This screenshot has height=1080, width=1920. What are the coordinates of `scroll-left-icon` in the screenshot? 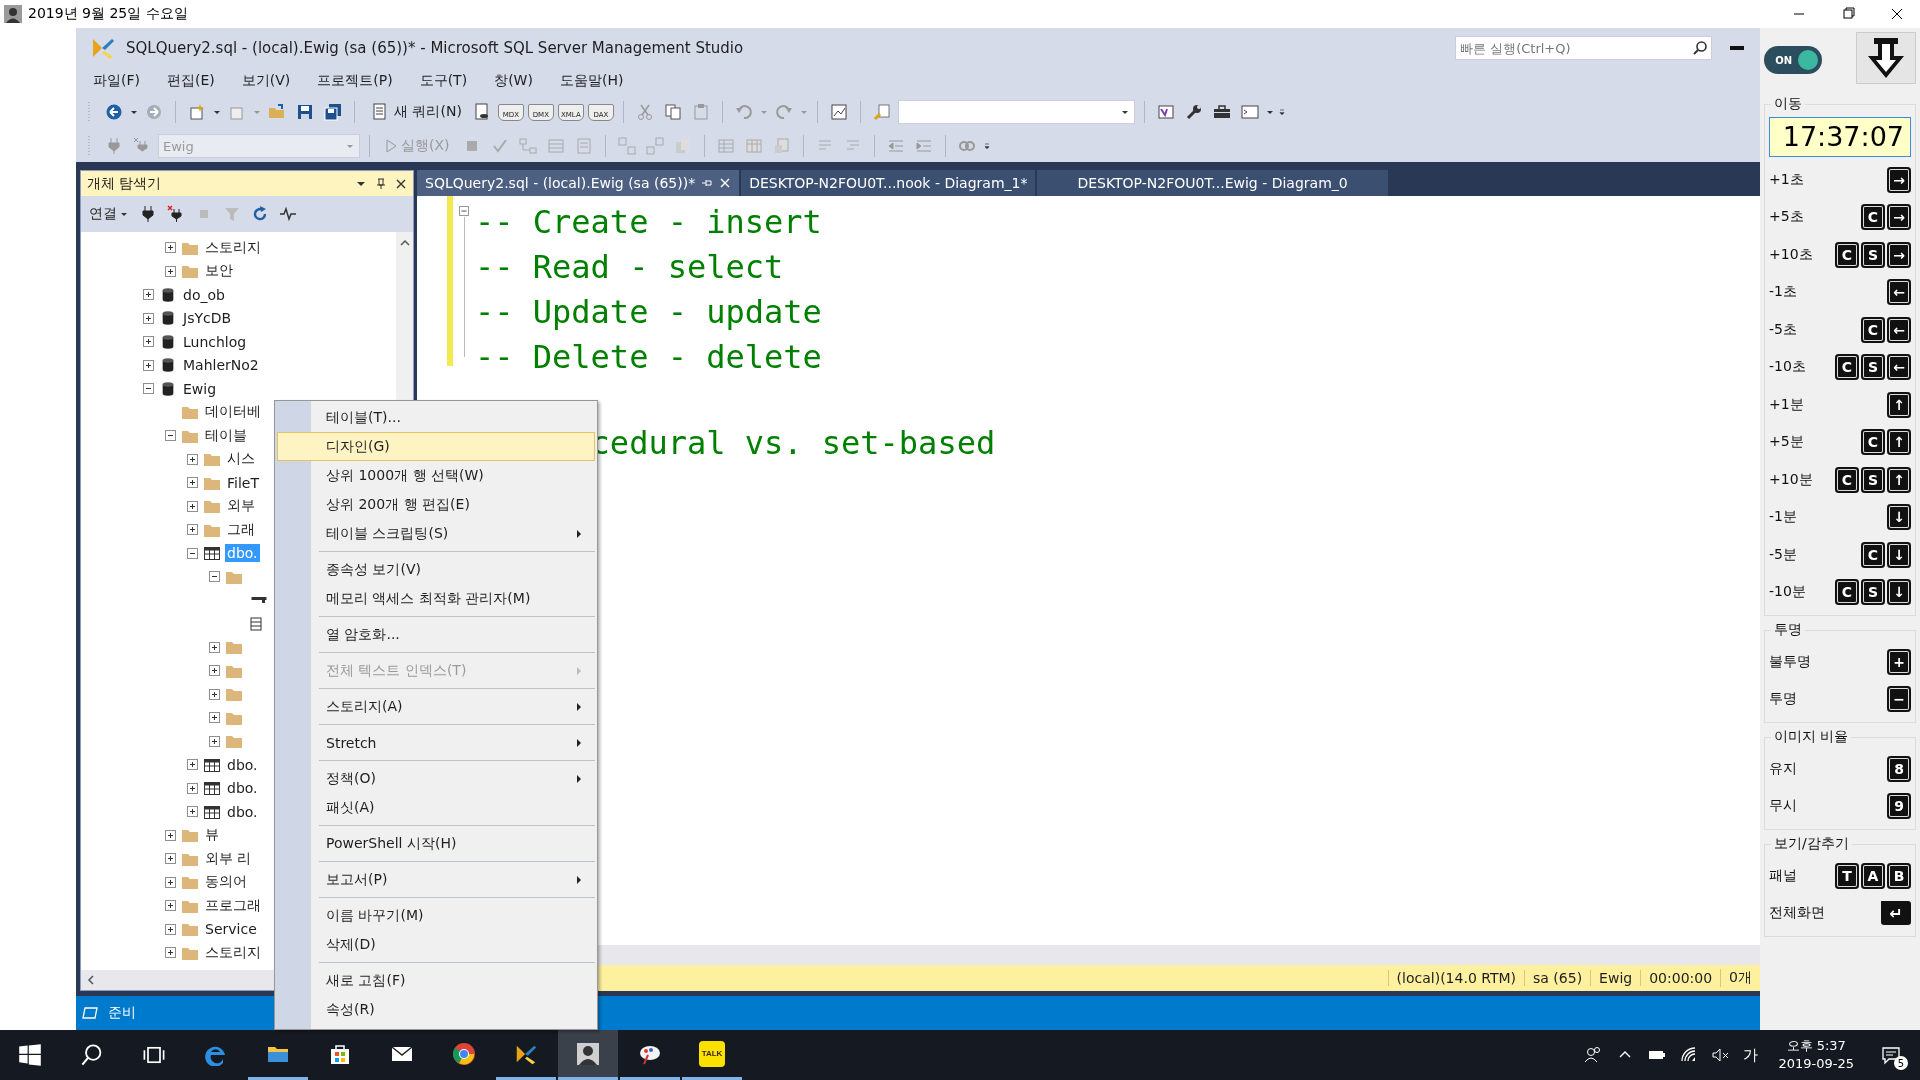 It's located at (91, 980).